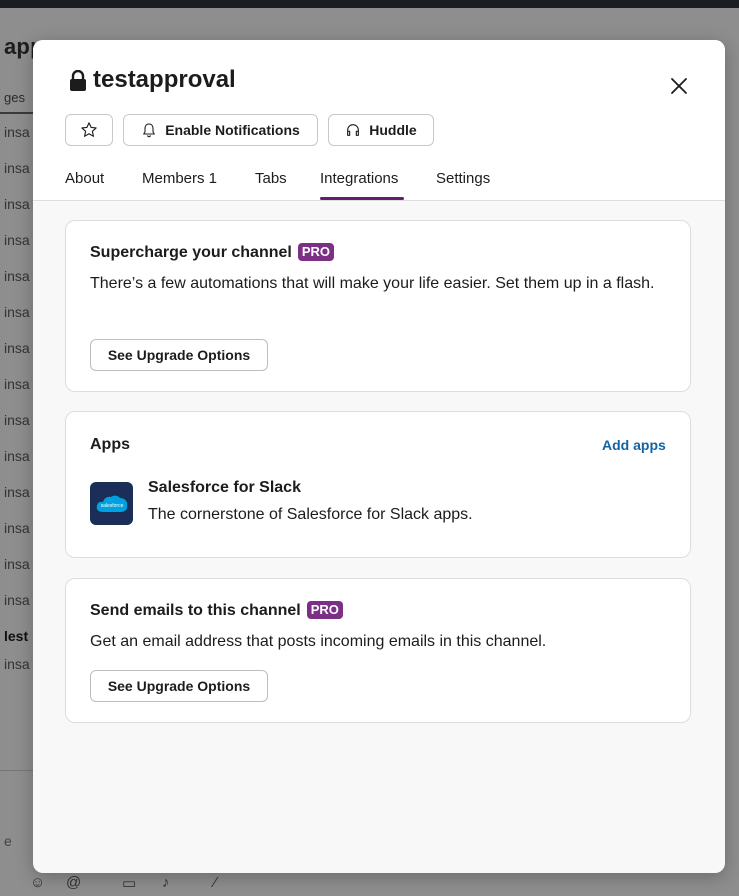 Image resolution: width=739 pixels, height=896 pixels. What do you see at coordinates (110, 444) in the screenshot?
I see `apps-title: Apps` at bounding box center [110, 444].